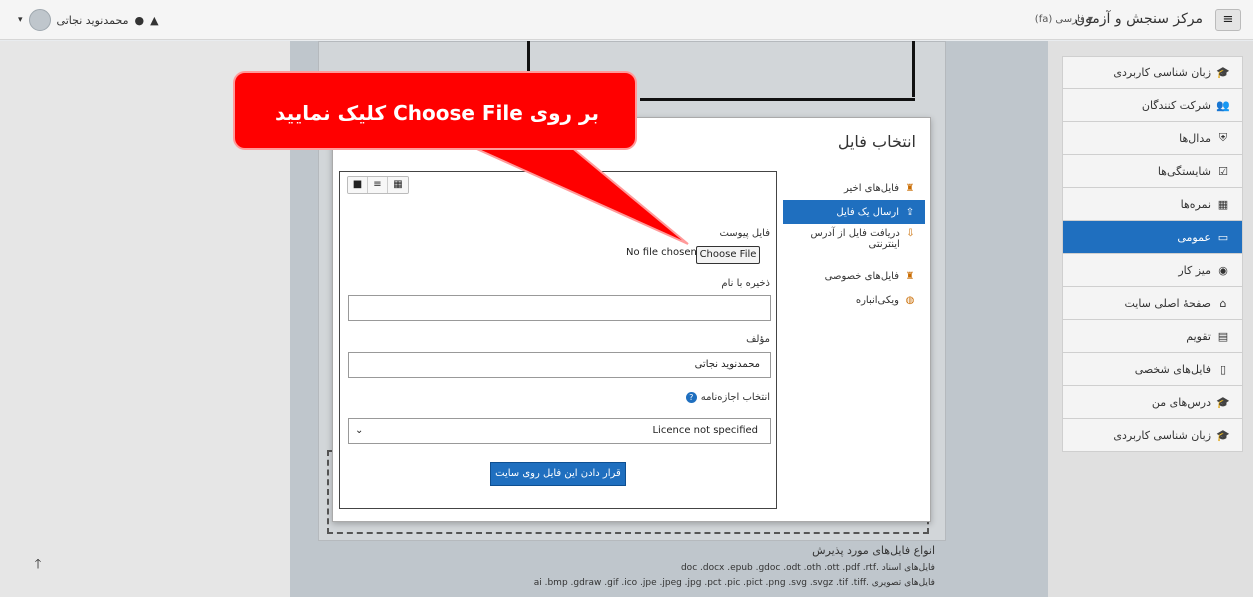  I want to click on drawer-item-course: 🎓 زبان شناسی کاربردی, so click(1152, 72).